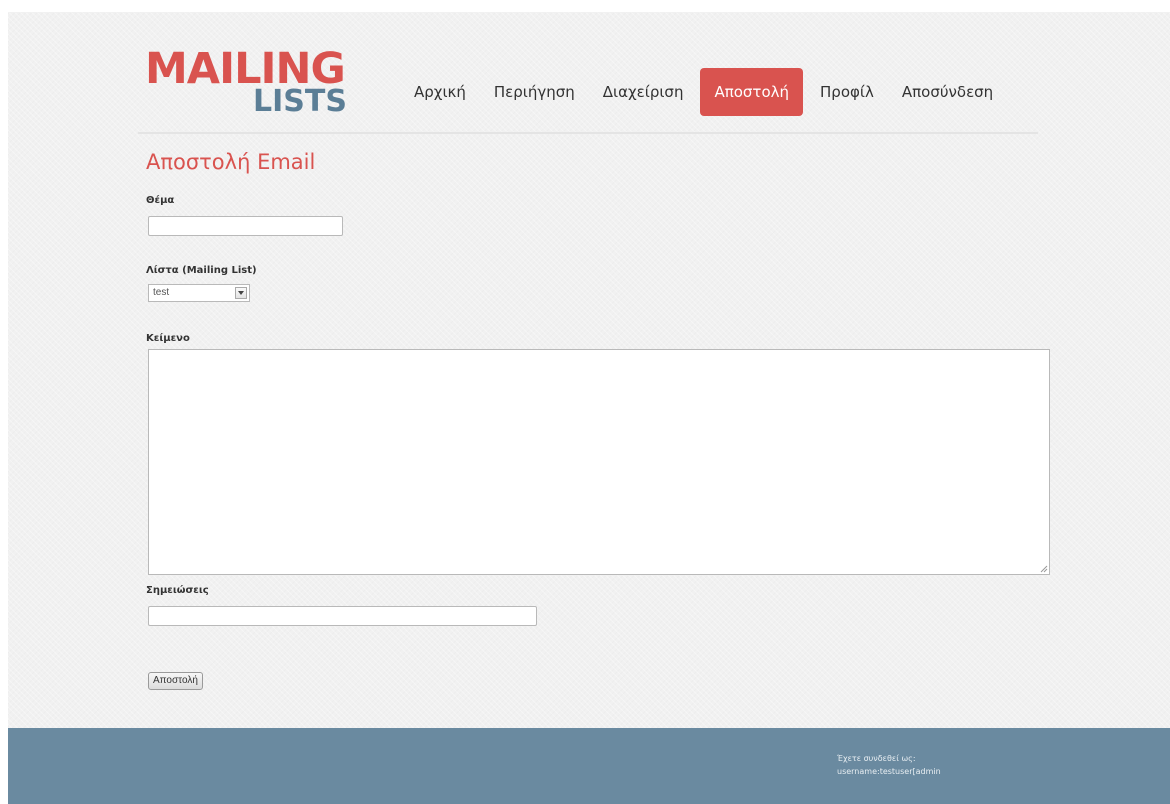 The height and width of the screenshot is (804, 1170). What do you see at coordinates (241, 293) in the screenshot?
I see `chevron-down-icon` at bounding box center [241, 293].